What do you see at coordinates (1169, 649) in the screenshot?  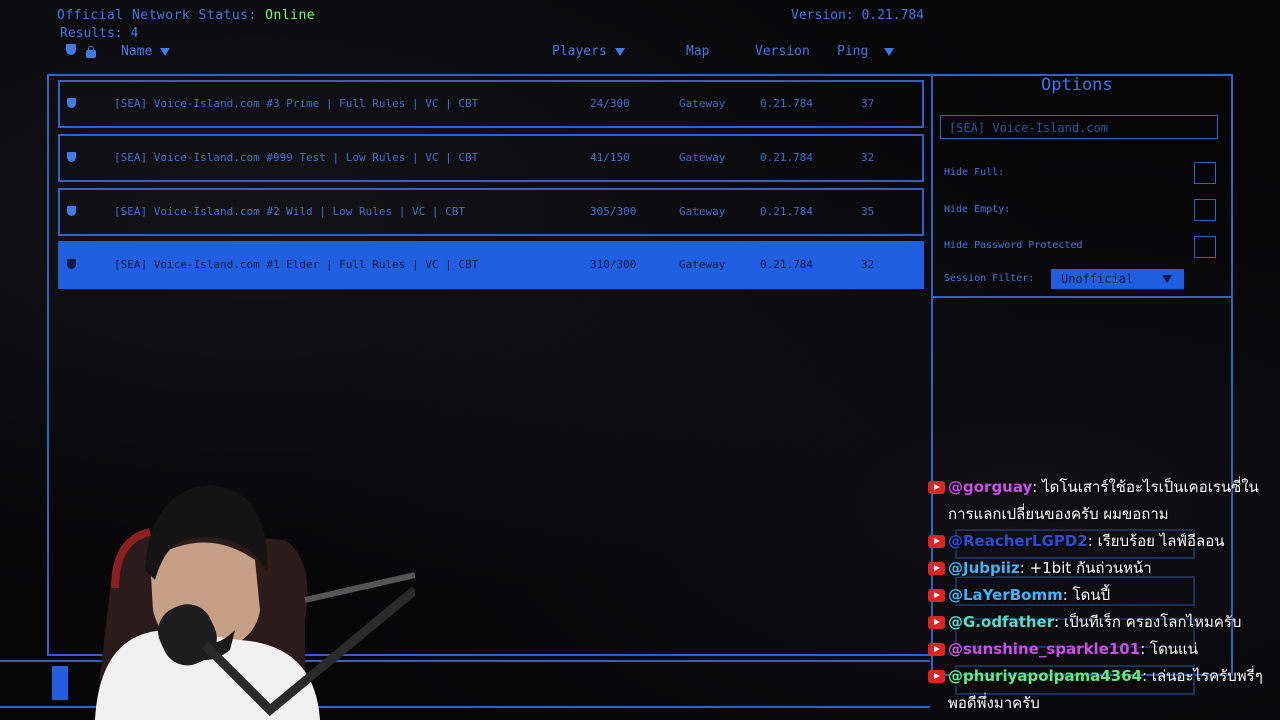 I see `chat-text: : โดนแน่` at bounding box center [1169, 649].